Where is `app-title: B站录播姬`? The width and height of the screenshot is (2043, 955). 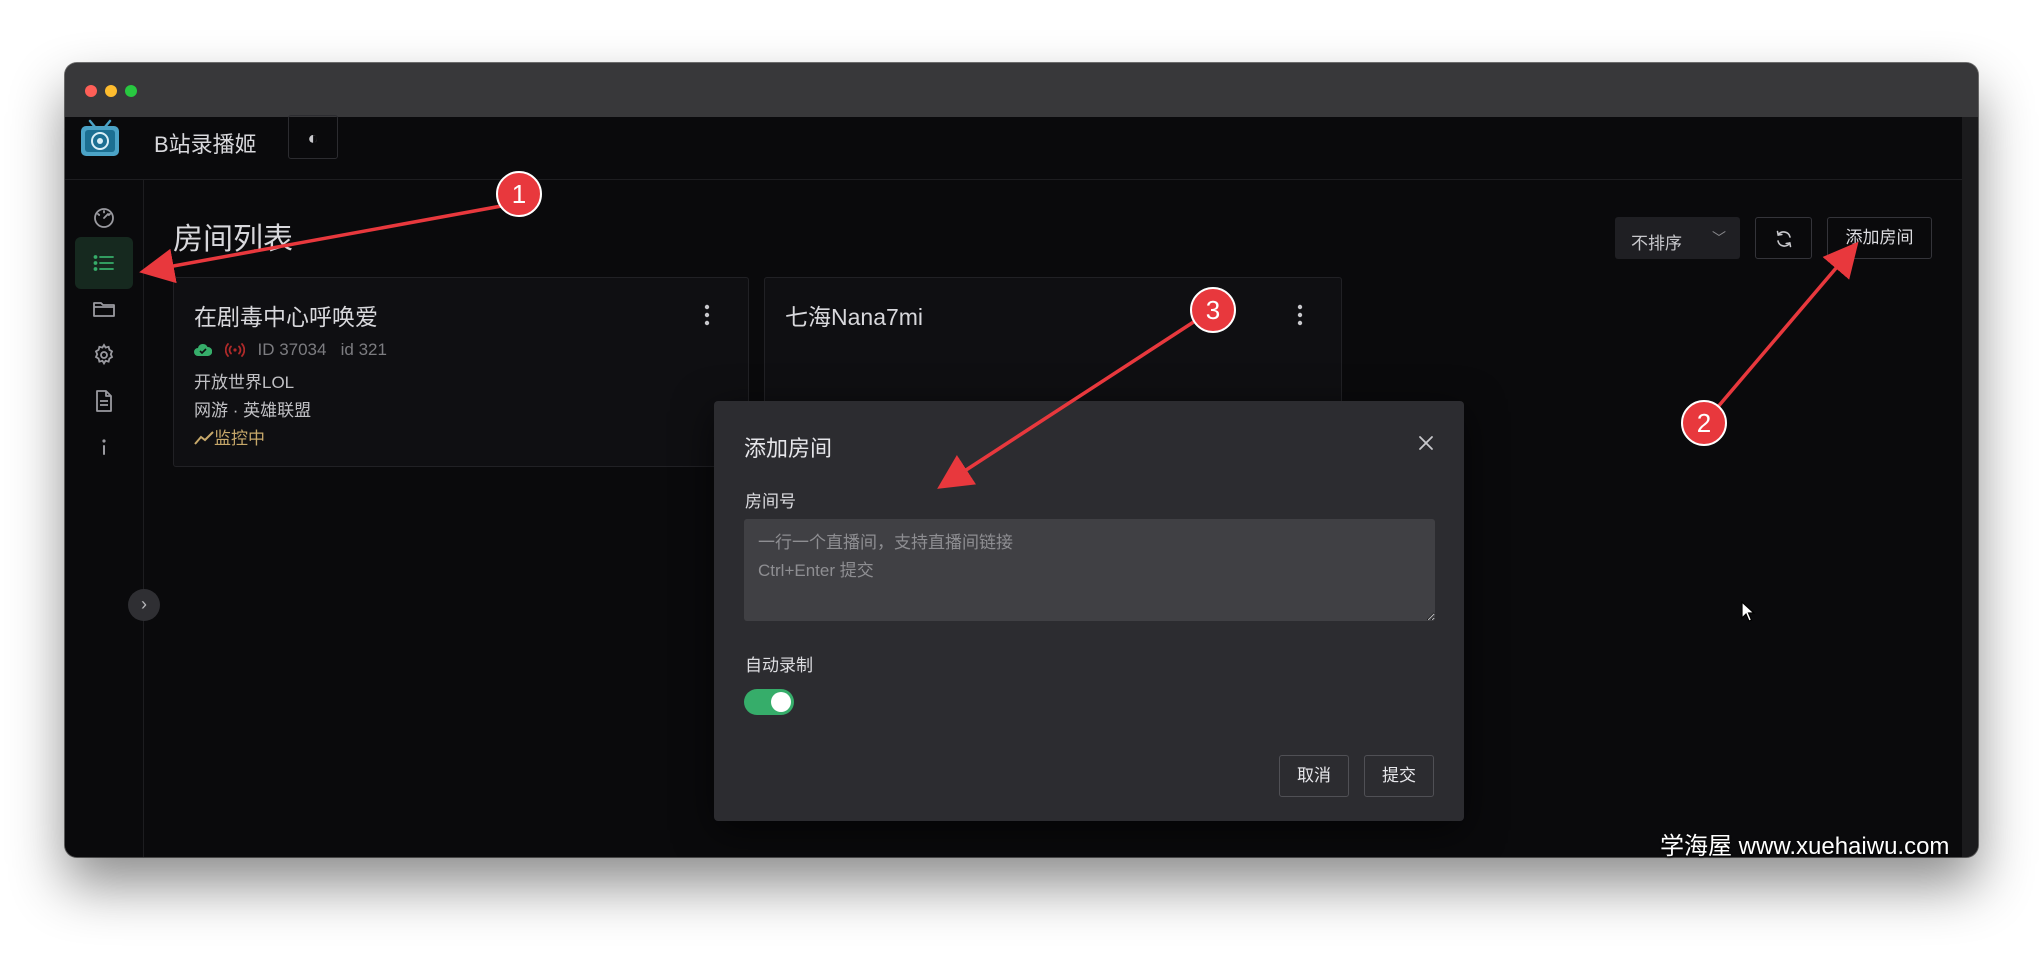
app-title: B站录播姬 is located at coordinates (205, 144).